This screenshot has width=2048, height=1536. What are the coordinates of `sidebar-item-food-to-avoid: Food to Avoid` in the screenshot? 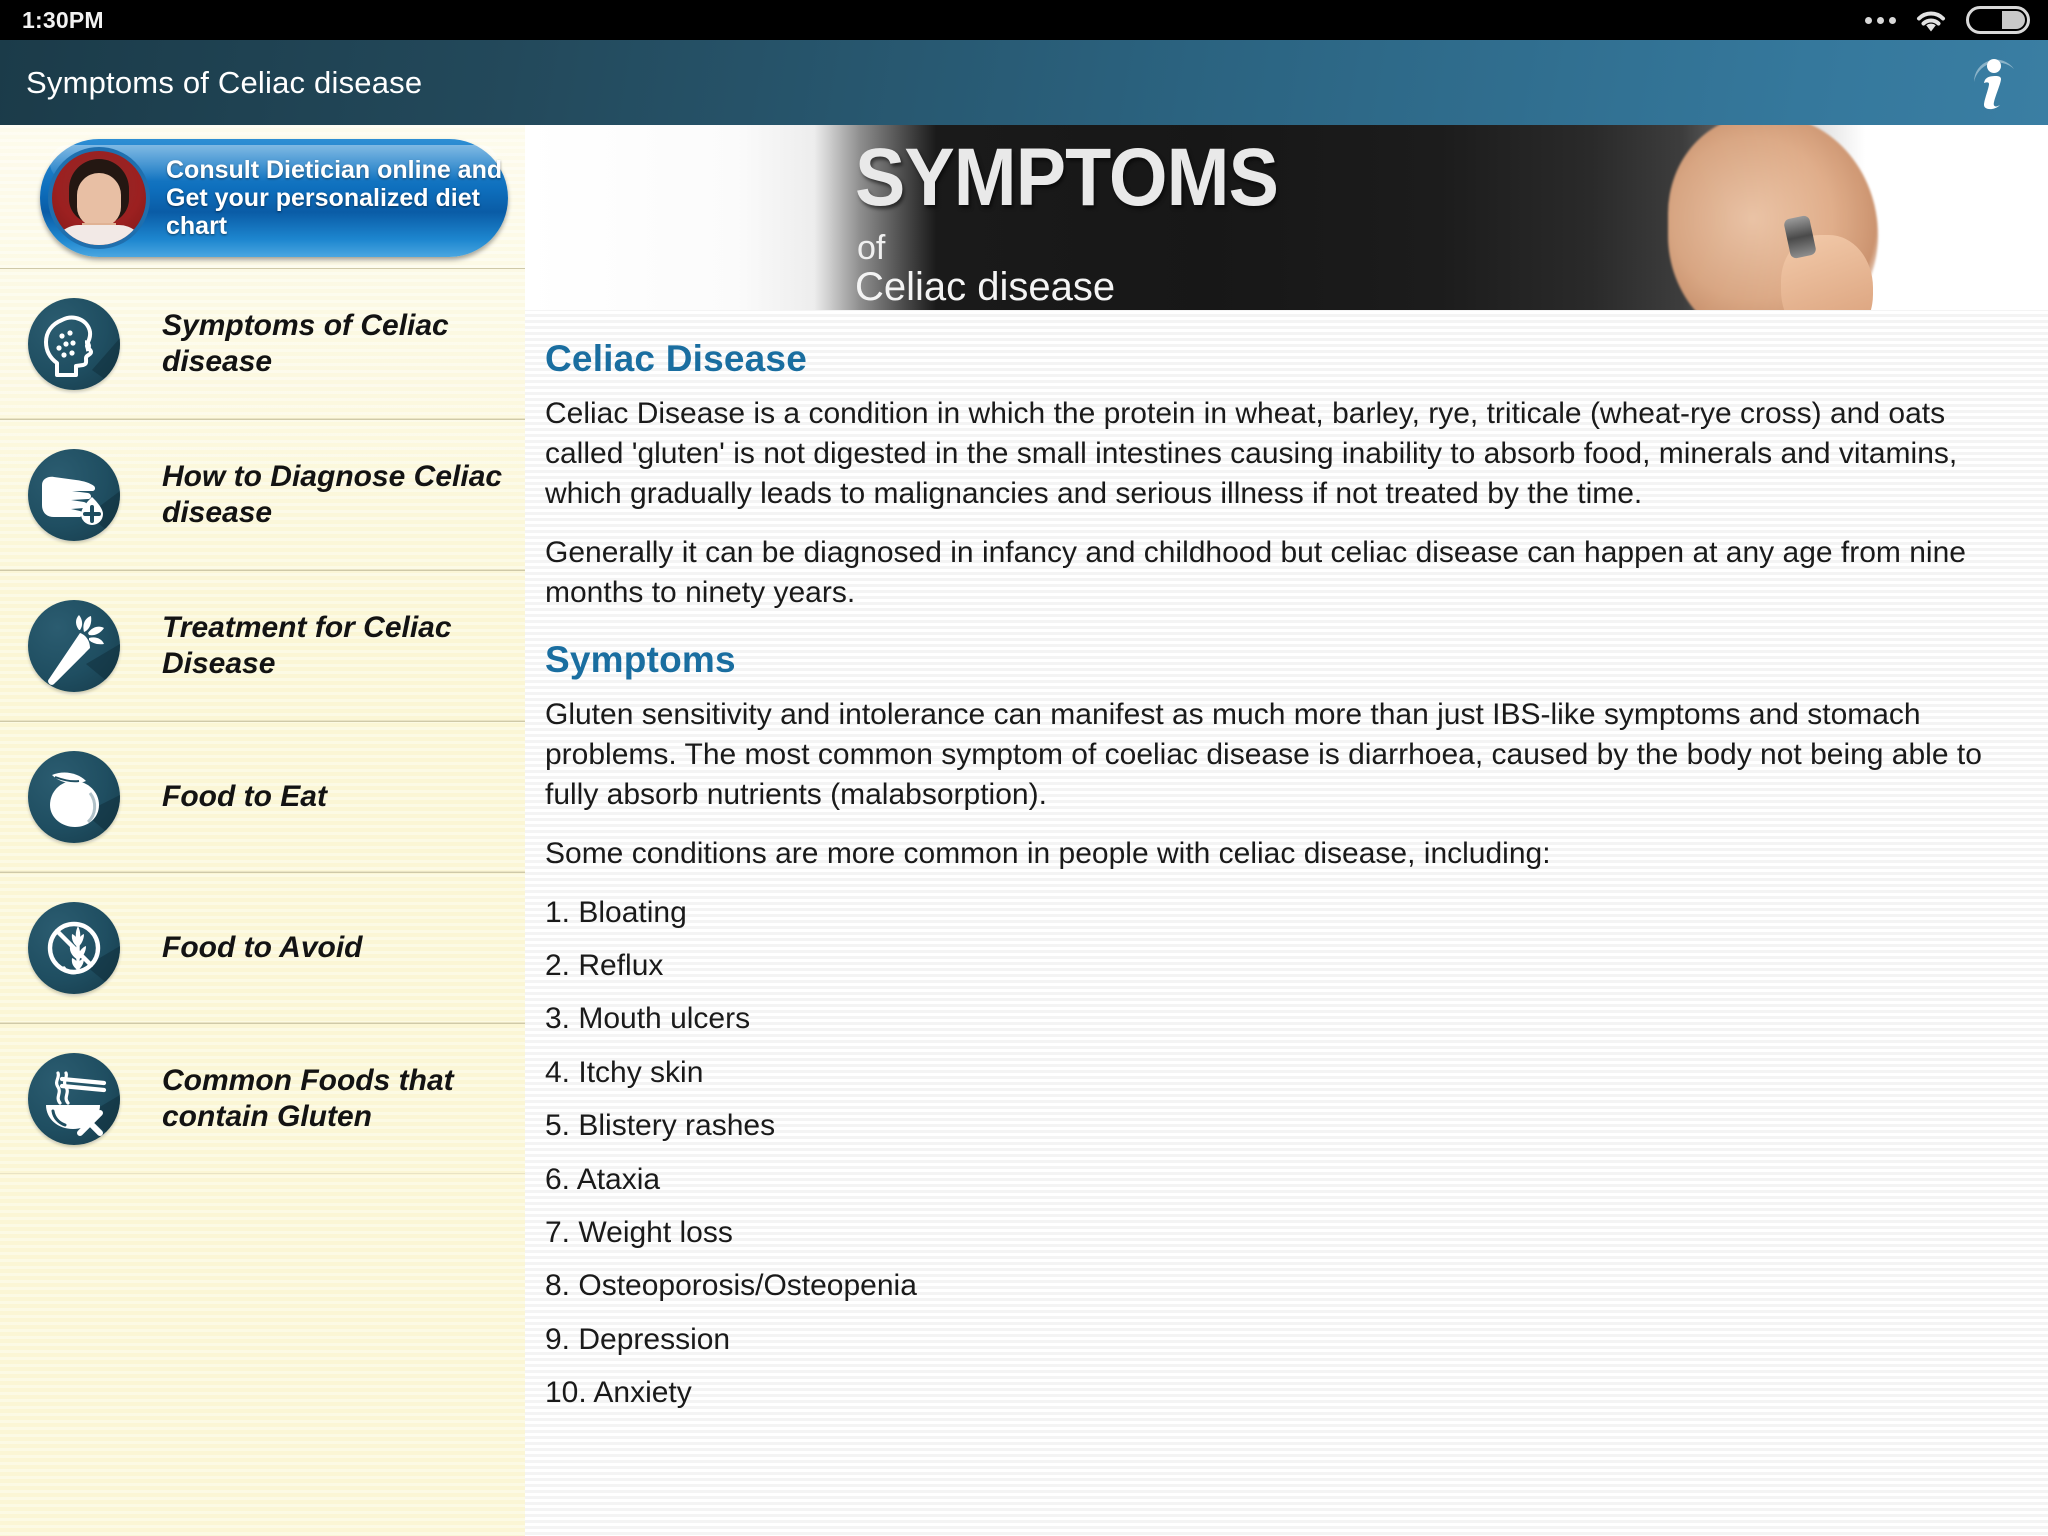 It's located at (262, 947).